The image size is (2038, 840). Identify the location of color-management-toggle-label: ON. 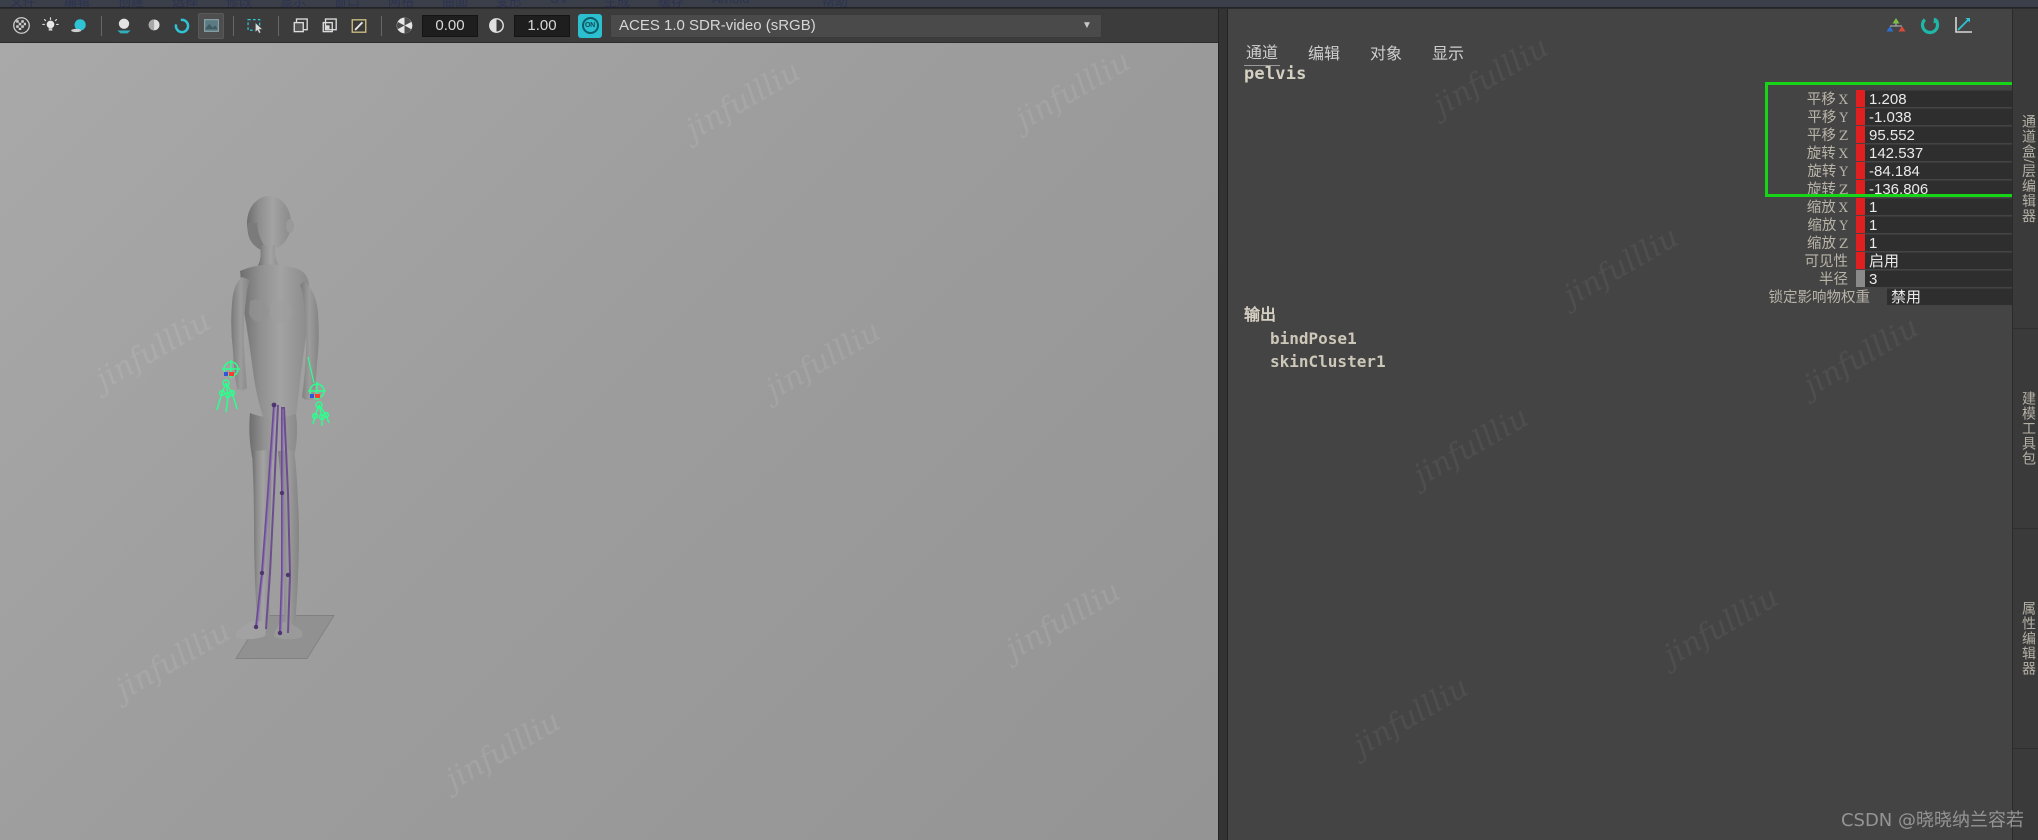
(590, 25).